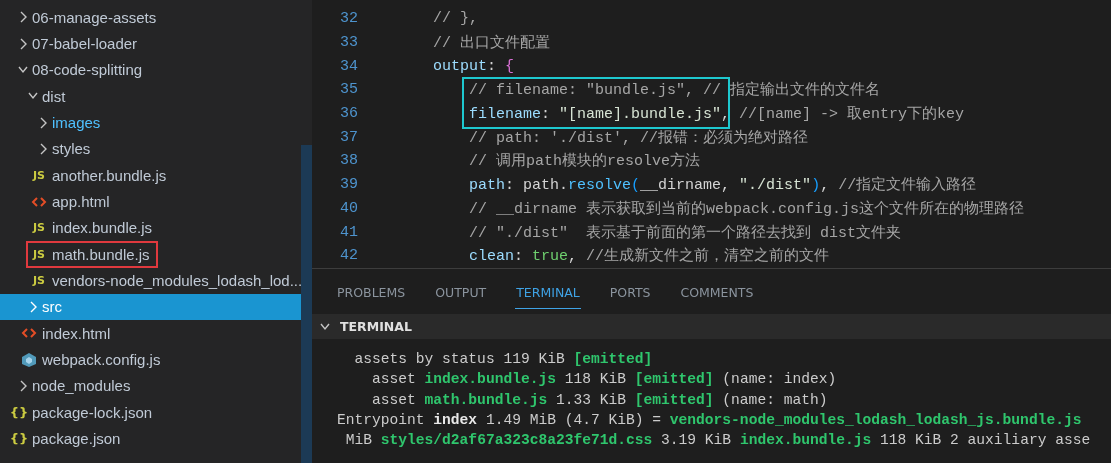  Describe the element at coordinates (348, 43) in the screenshot. I see `line-number: 33` at that location.